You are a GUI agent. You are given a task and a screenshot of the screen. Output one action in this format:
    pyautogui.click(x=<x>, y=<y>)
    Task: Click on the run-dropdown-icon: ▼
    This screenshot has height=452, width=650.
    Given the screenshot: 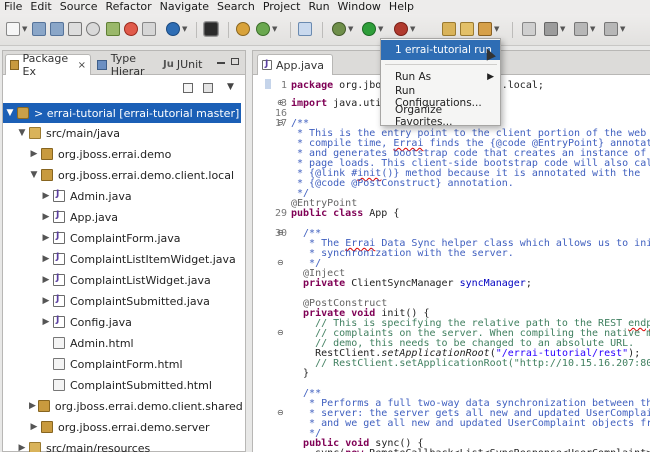 What is the action you would take?
    pyautogui.click(x=380, y=29)
    